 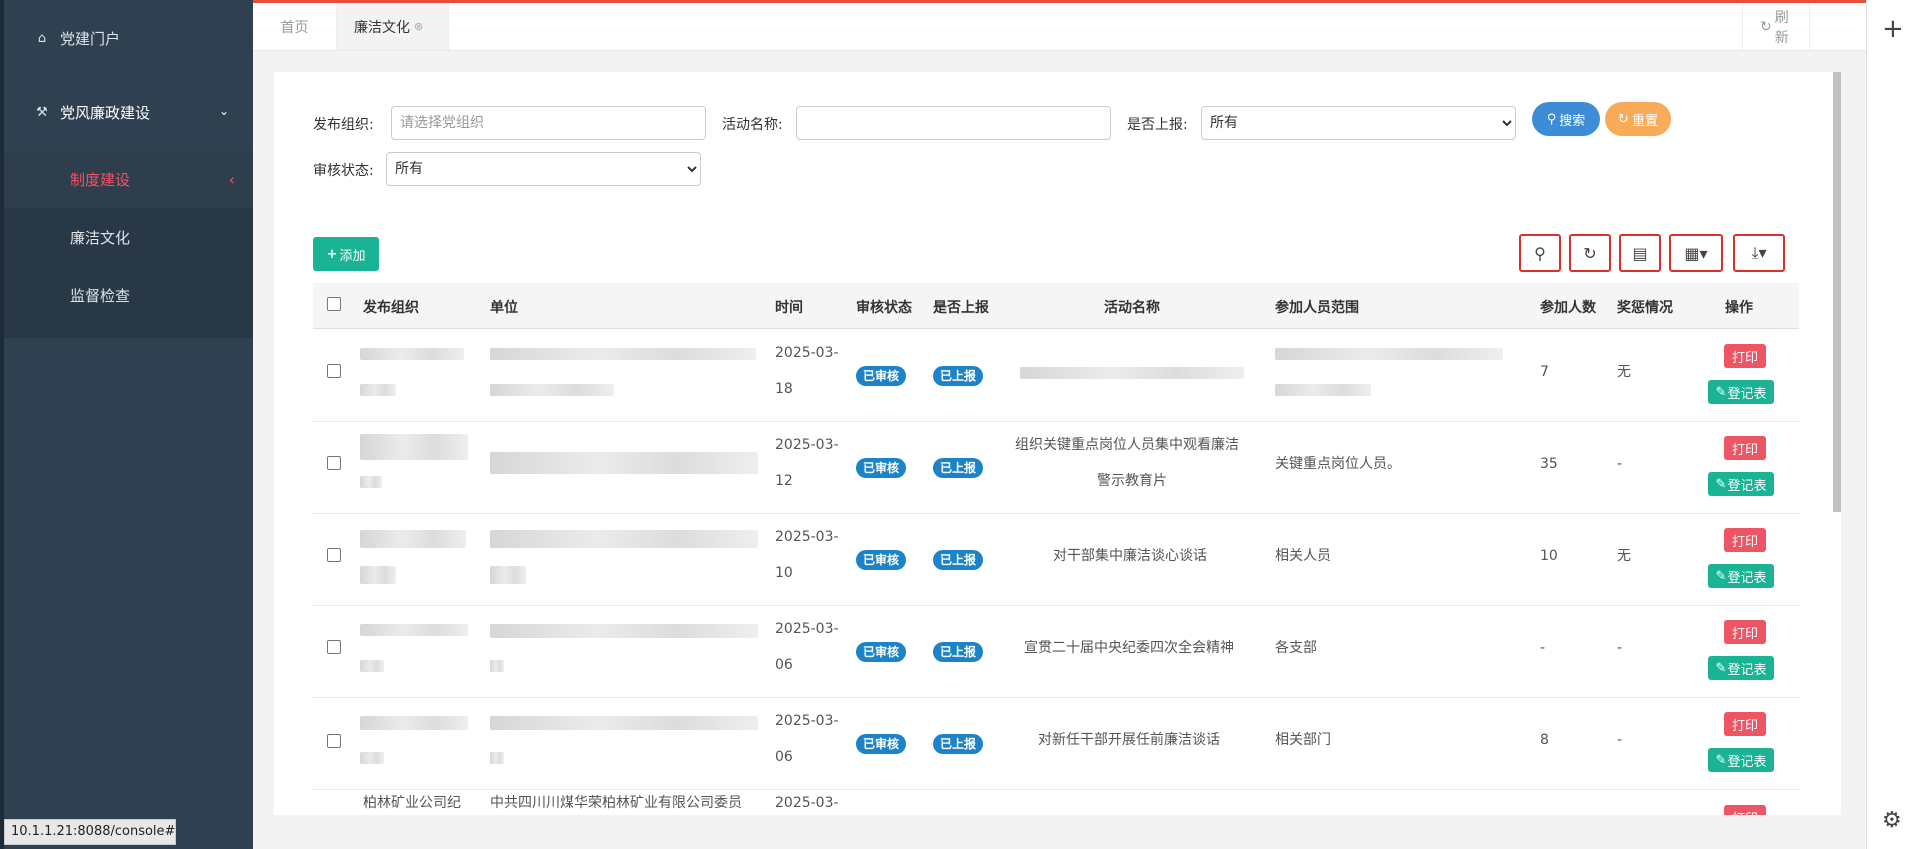 What do you see at coordinates (1620, 648) in the screenshot?
I see `reward-cell: -` at bounding box center [1620, 648].